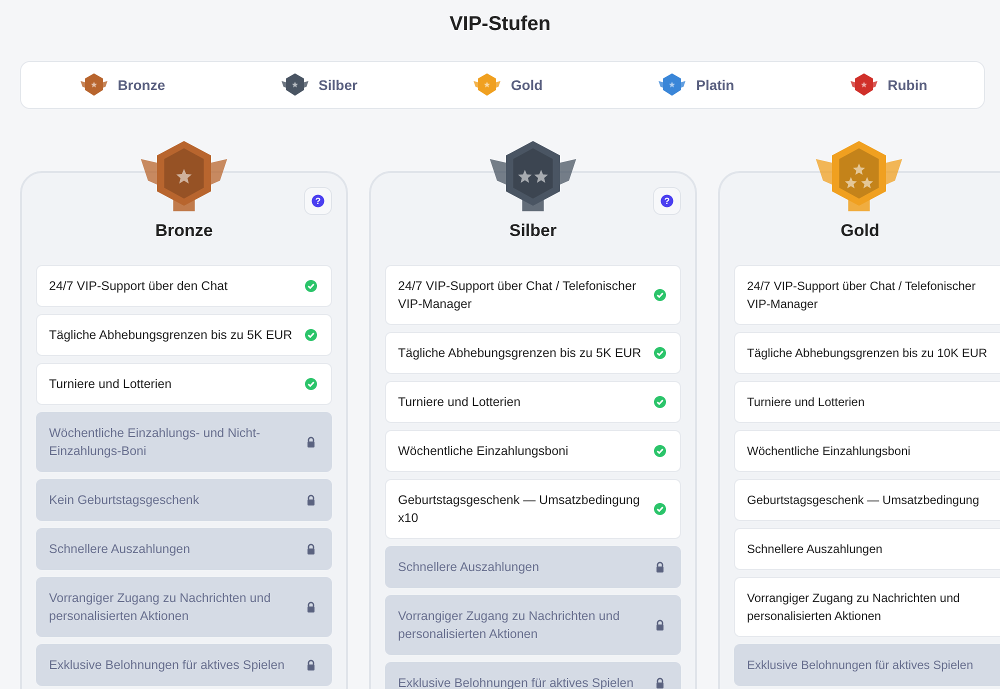  Describe the element at coordinates (533, 231) in the screenshot. I see `tier-name: Silber` at that location.